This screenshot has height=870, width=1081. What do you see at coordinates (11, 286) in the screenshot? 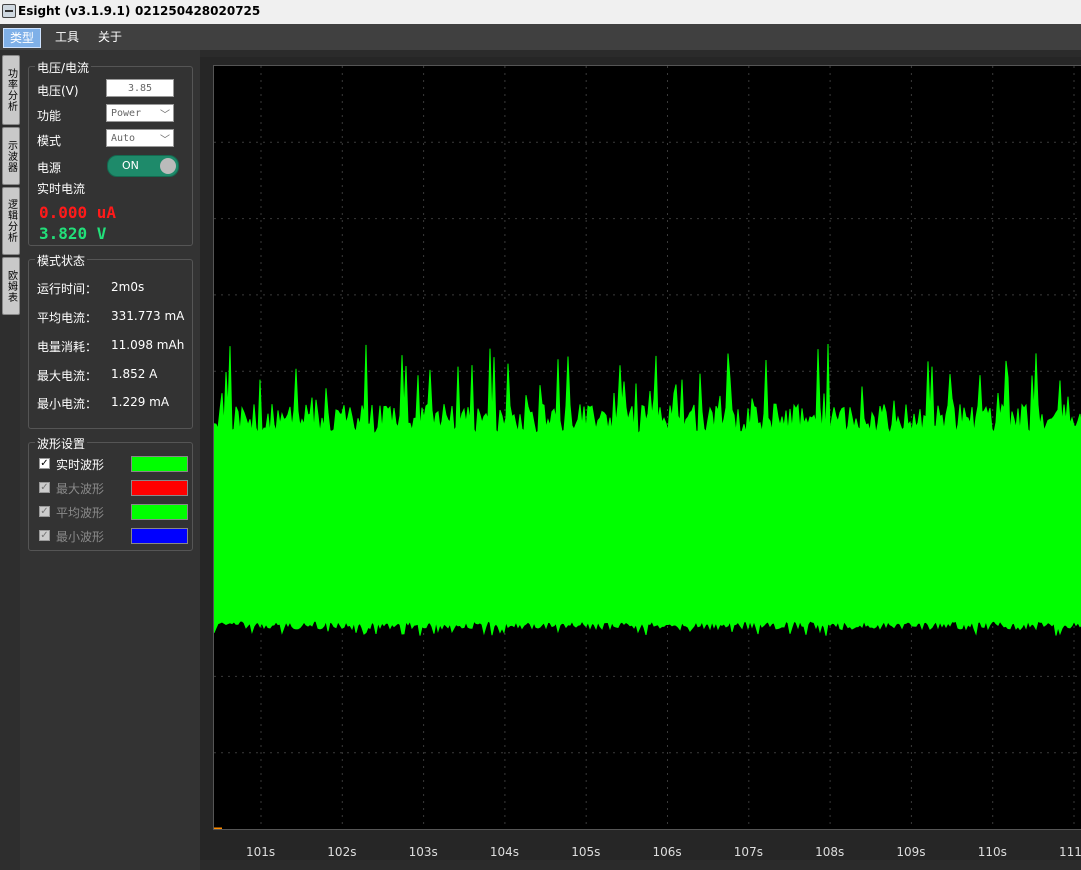
I see `tab-ohmmeter: 欧姆表` at bounding box center [11, 286].